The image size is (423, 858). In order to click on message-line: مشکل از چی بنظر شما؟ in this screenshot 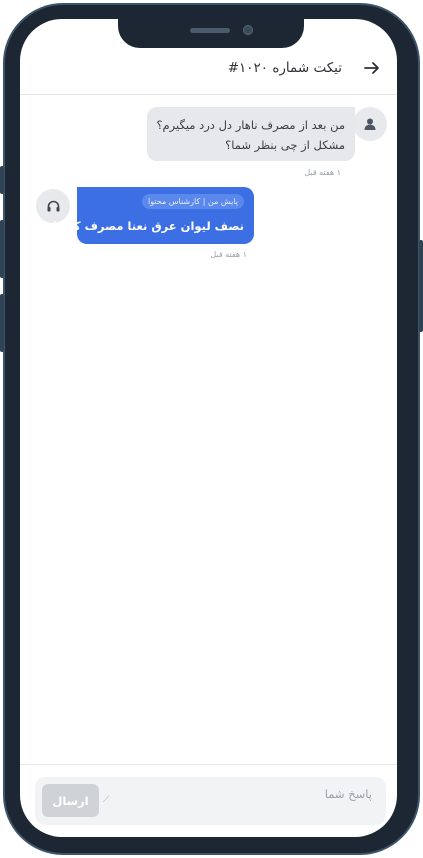, I will do `click(285, 145)`.